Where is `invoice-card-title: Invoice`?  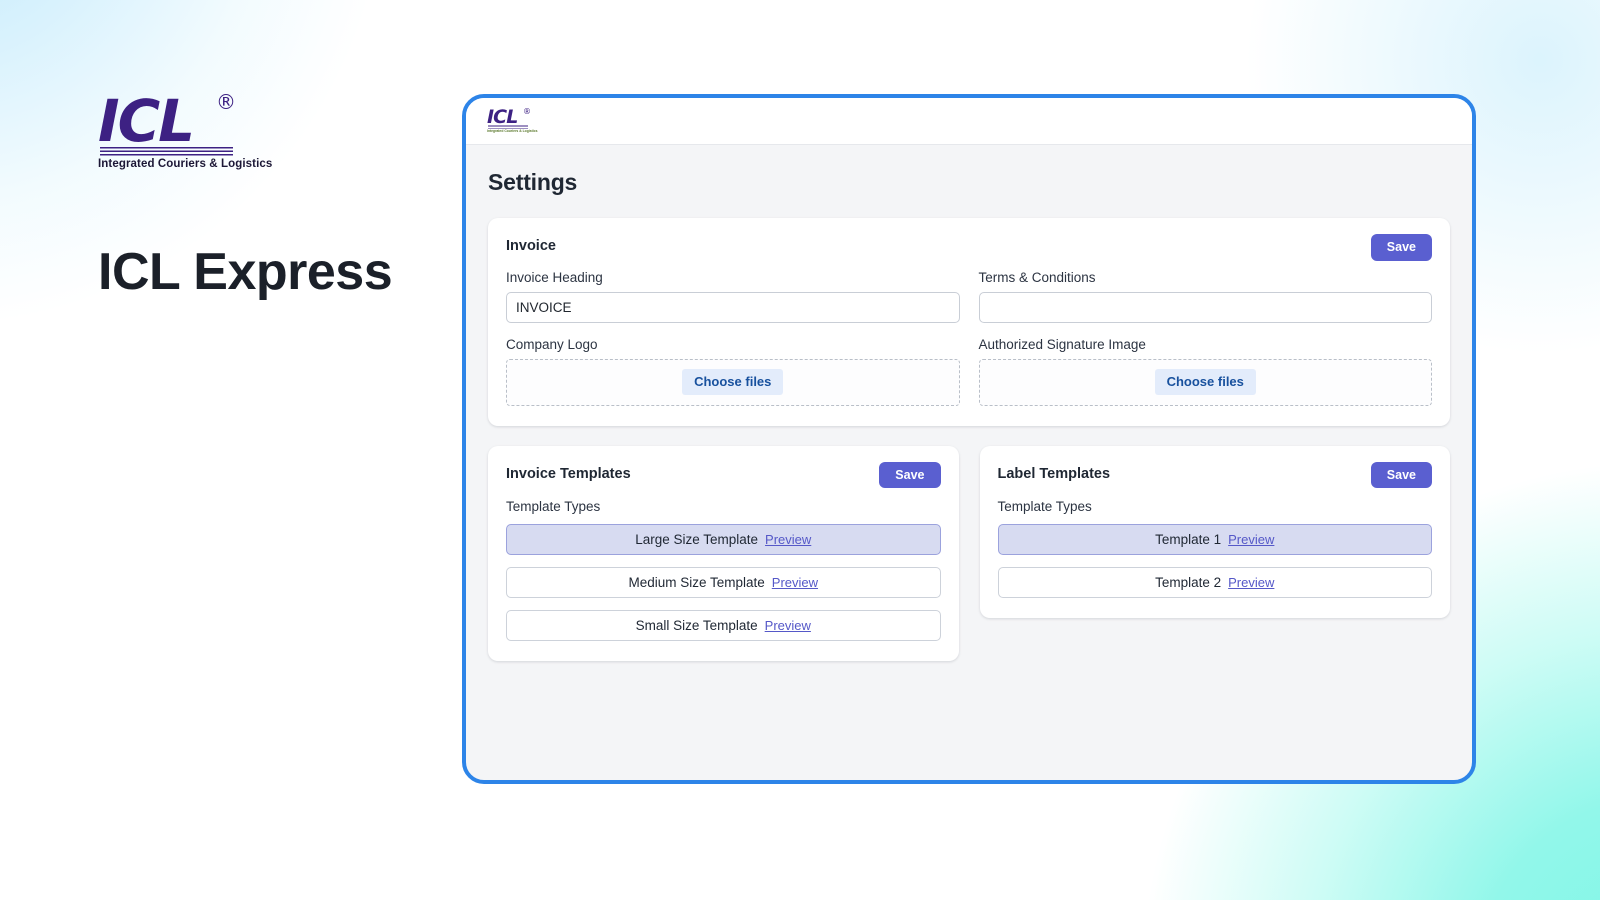 invoice-card-title: Invoice is located at coordinates (531, 246).